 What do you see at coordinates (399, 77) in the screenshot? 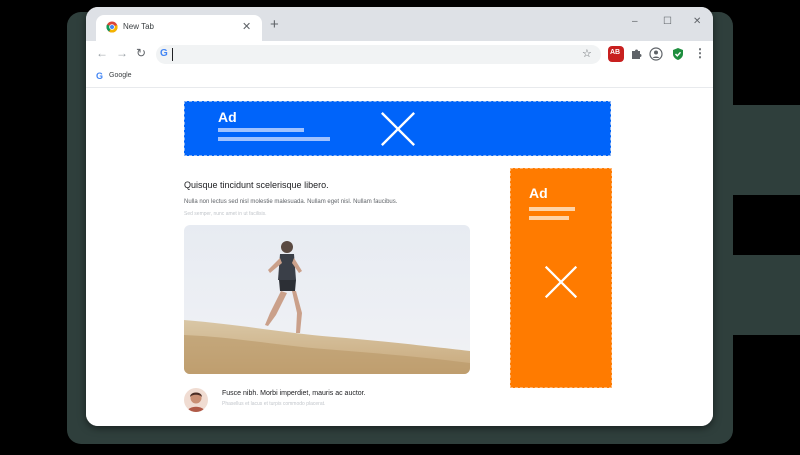
I see `bookmarks-bar: G Google` at bounding box center [399, 77].